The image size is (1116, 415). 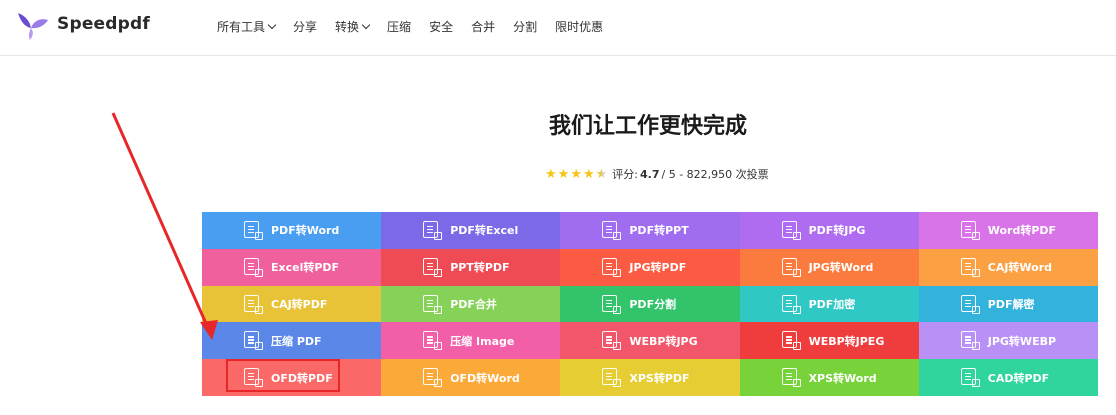 I want to click on nav-item-label: 合并, so click(x=483, y=27).